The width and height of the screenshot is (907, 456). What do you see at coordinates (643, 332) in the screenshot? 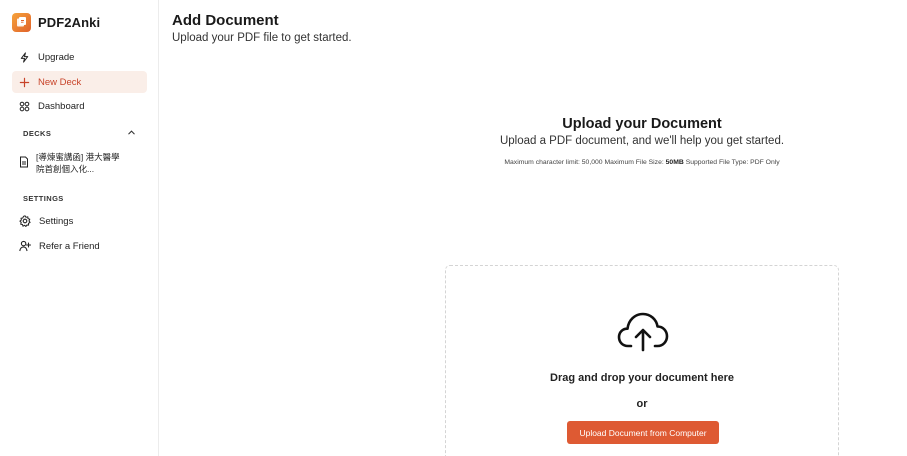
I see `cloud-upload-icon` at bounding box center [643, 332].